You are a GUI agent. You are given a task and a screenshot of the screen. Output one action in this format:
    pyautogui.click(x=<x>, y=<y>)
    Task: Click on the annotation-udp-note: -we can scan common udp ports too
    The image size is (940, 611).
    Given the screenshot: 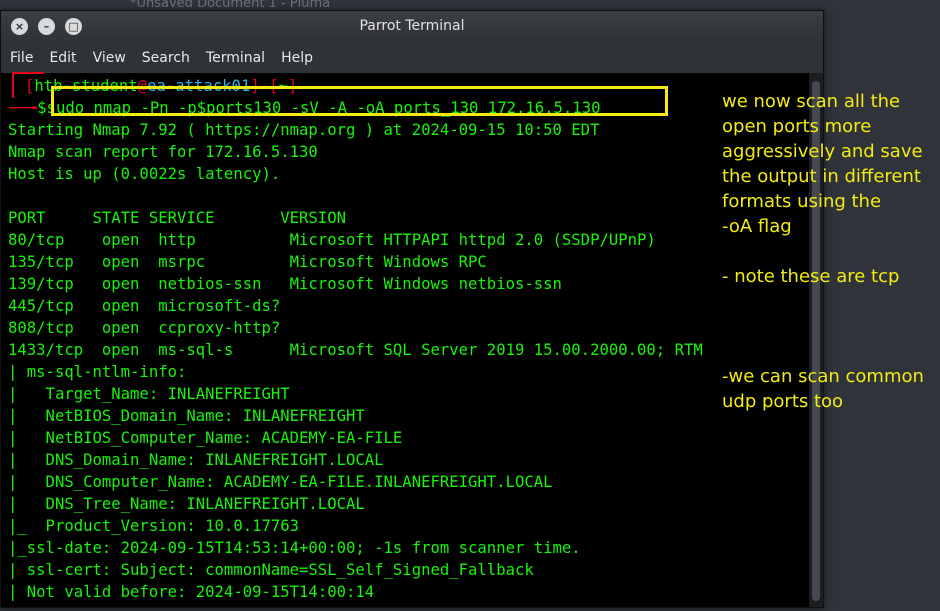 What is the action you would take?
    pyautogui.click(x=823, y=389)
    